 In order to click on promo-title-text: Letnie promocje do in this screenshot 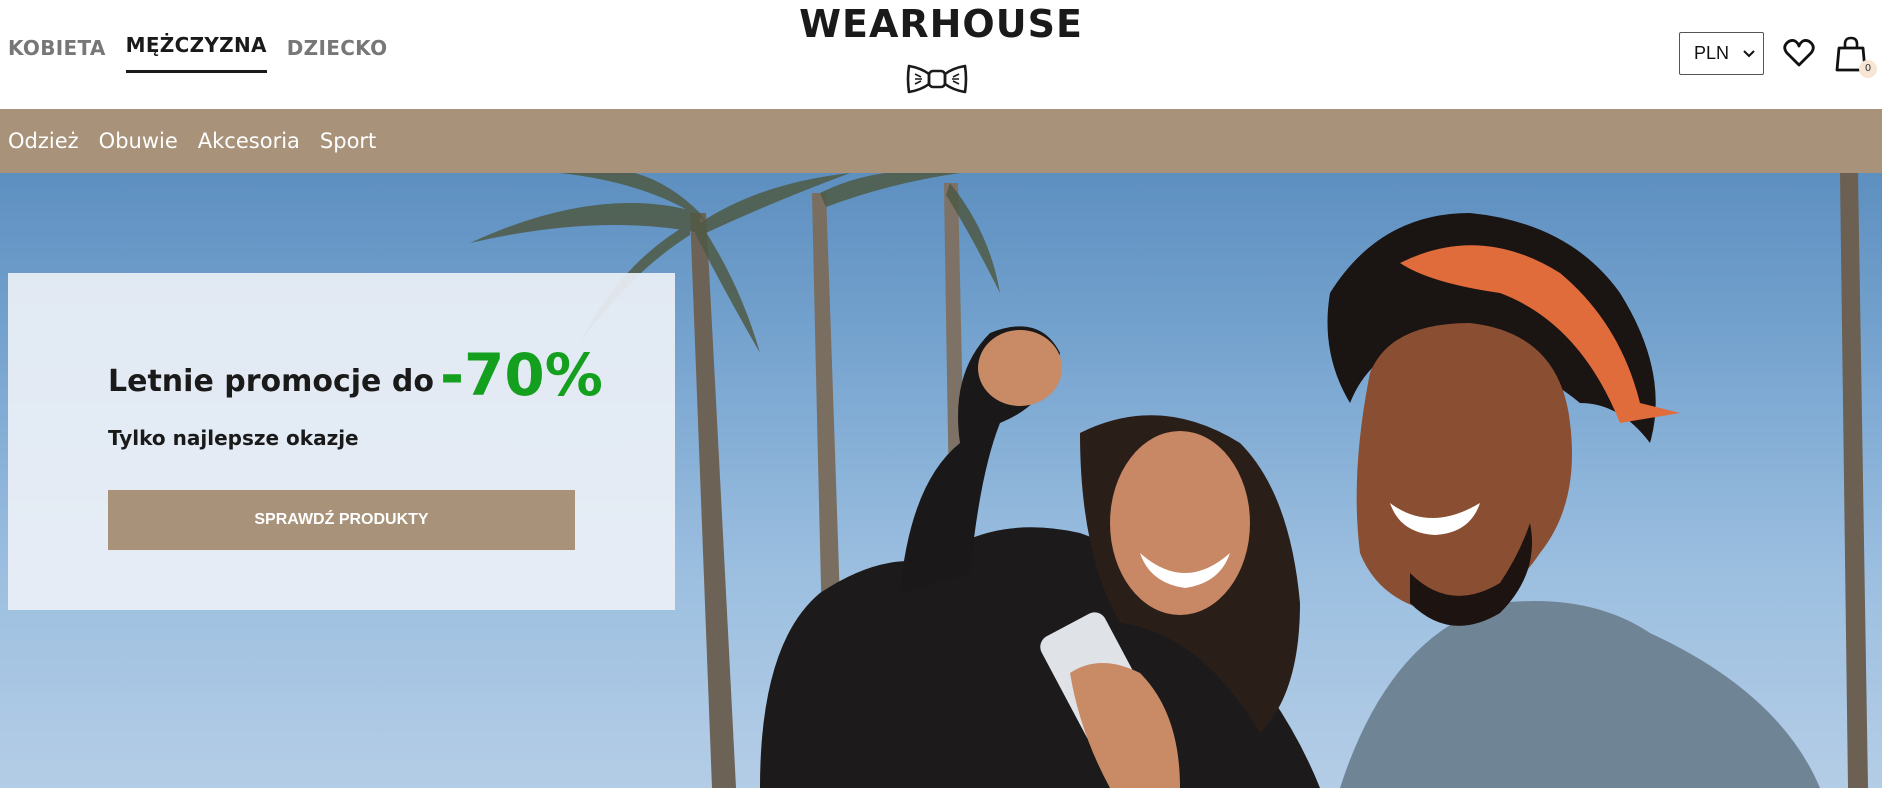, I will do `click(271, 381)`.